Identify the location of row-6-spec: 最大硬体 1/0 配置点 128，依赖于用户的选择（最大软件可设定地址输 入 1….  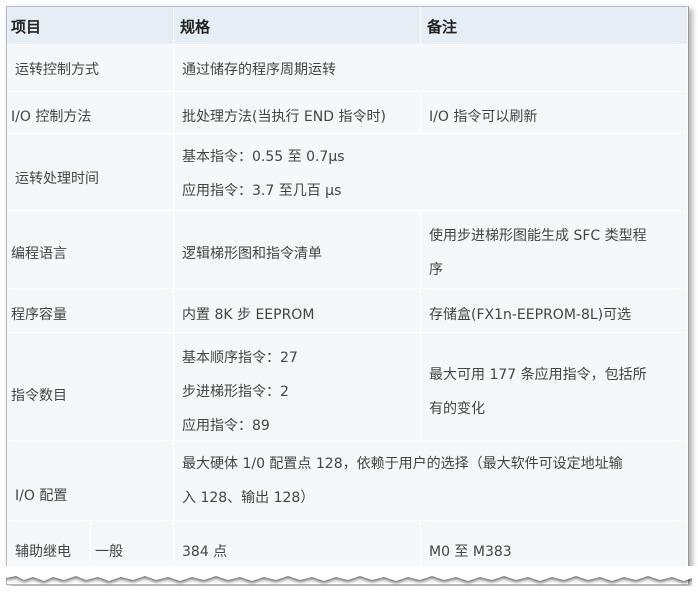
(431, 481).